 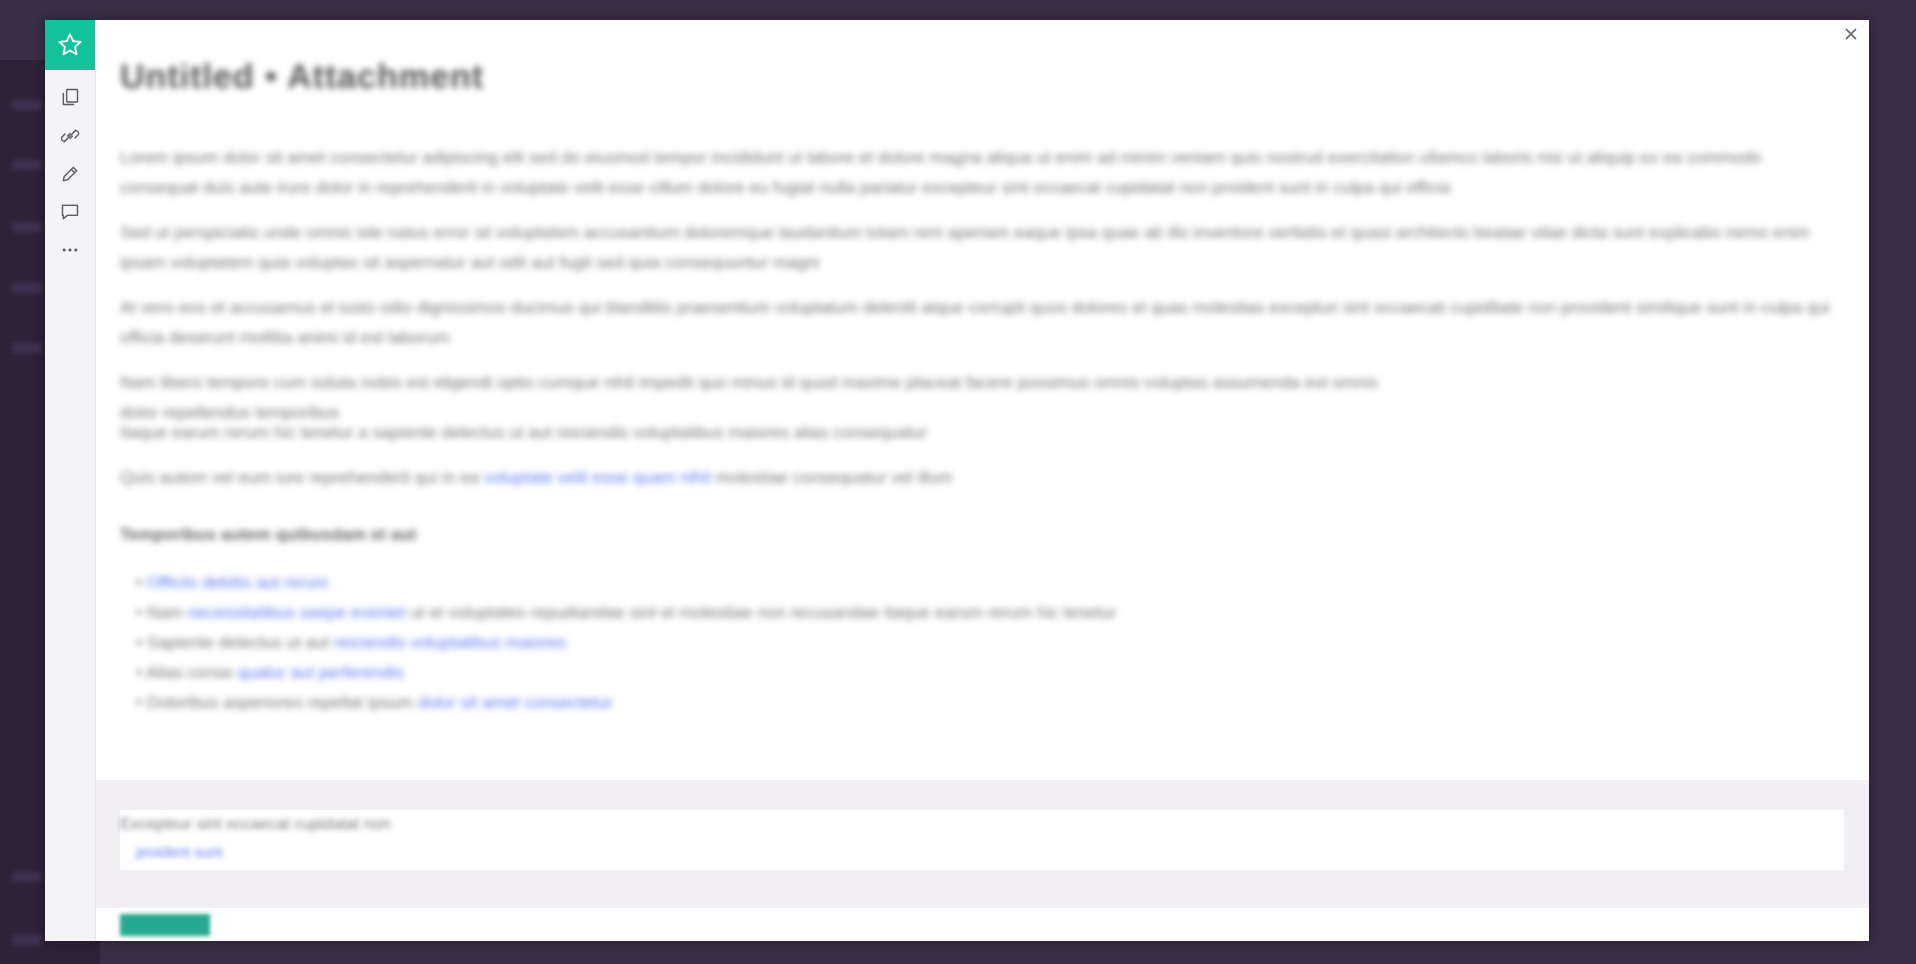 I want to click on comment-button, so click(x=70, y=212).